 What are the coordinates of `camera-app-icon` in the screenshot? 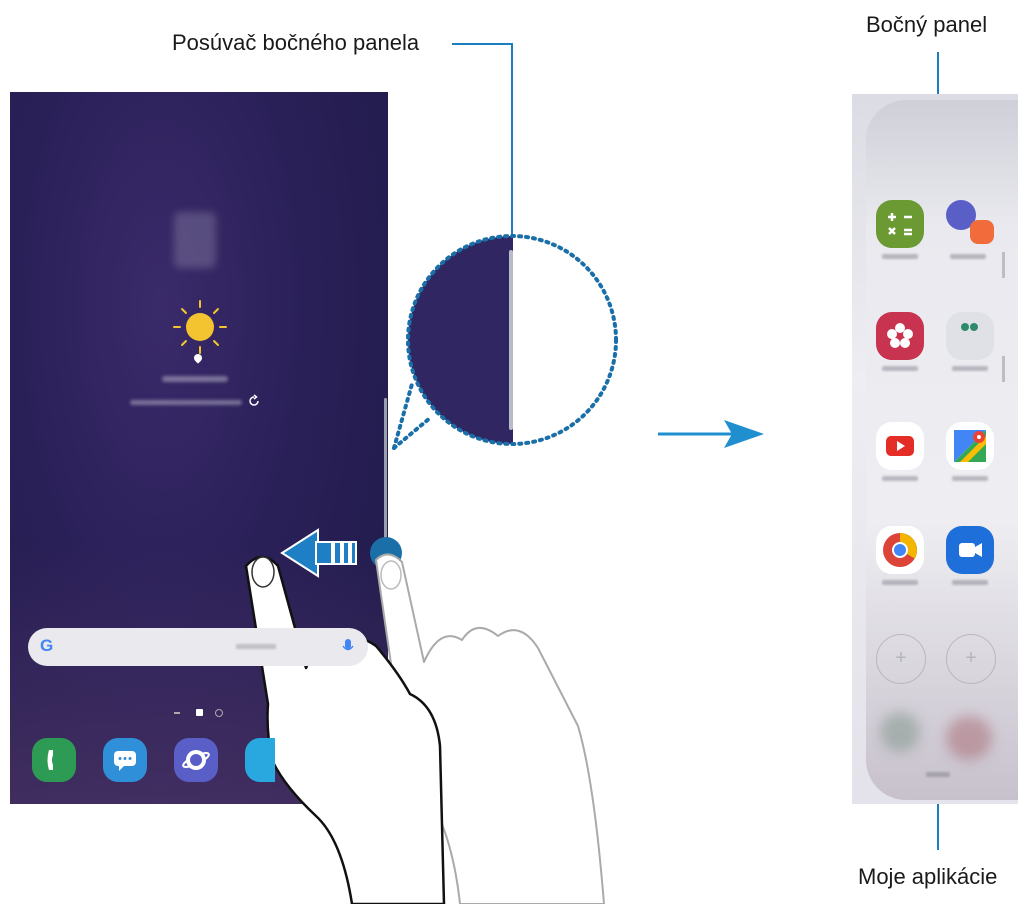 It's located at (260, 760).